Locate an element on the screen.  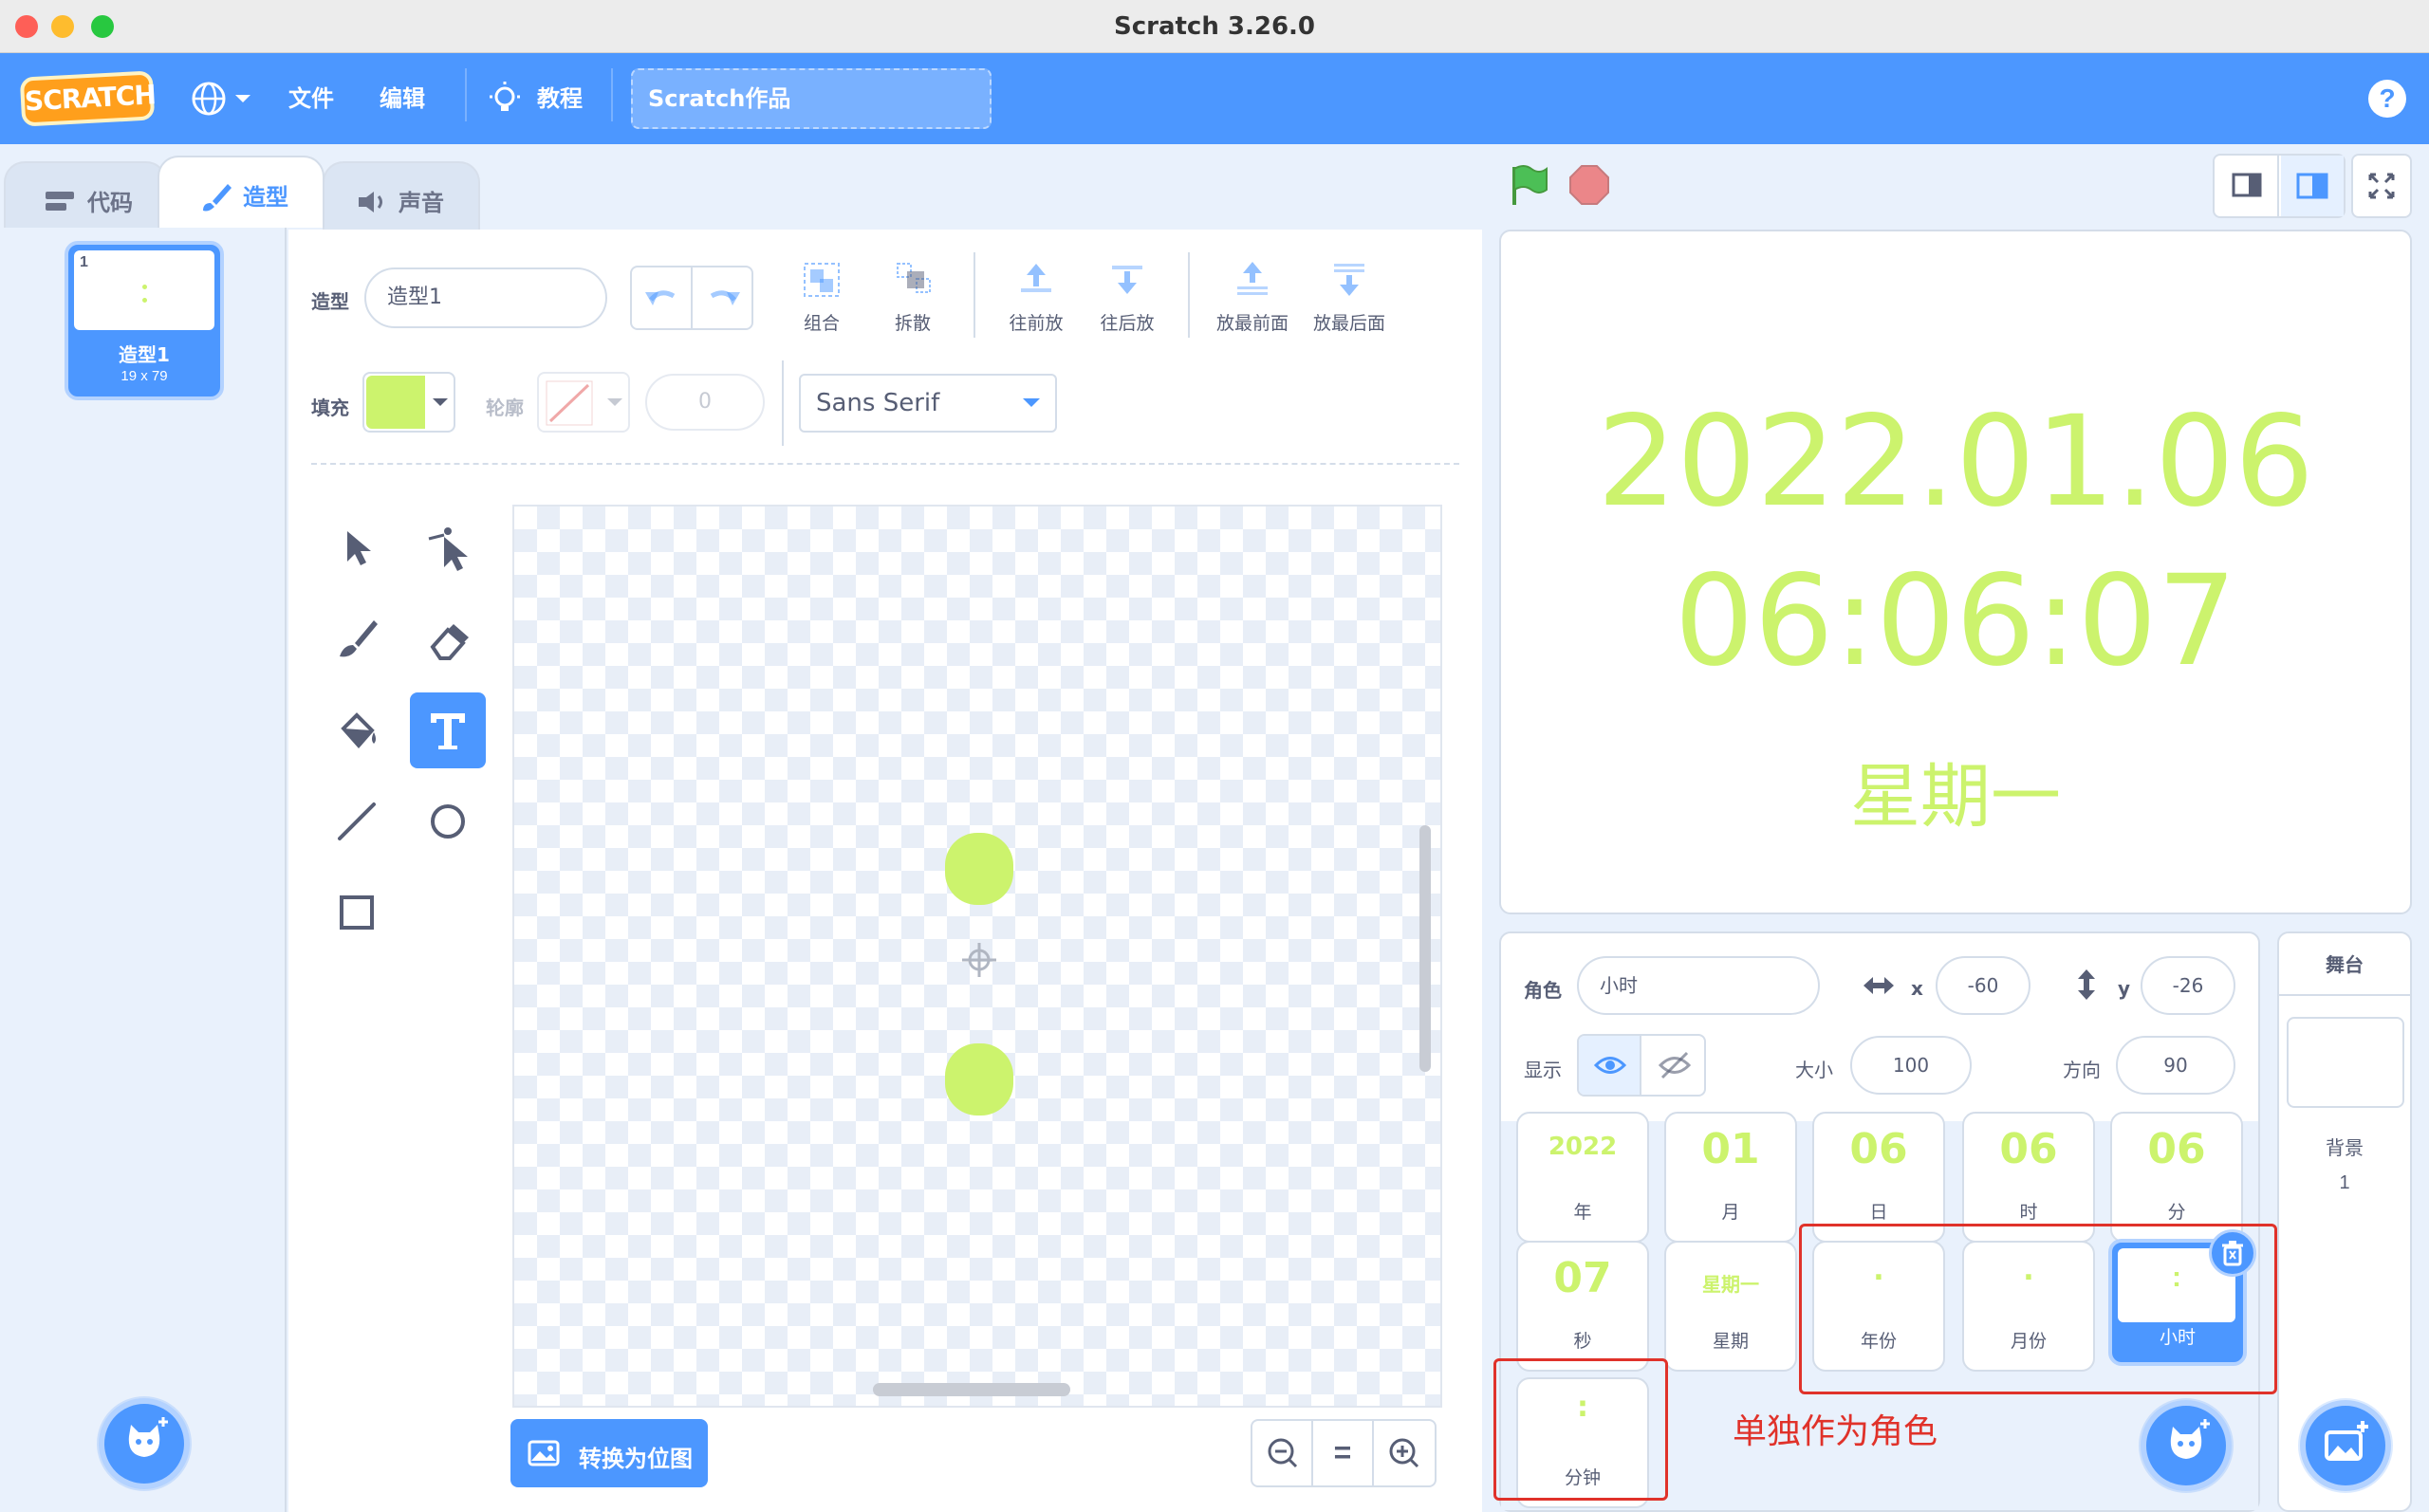
back-label: 放最后面 is located at coordinates (1348, 323).